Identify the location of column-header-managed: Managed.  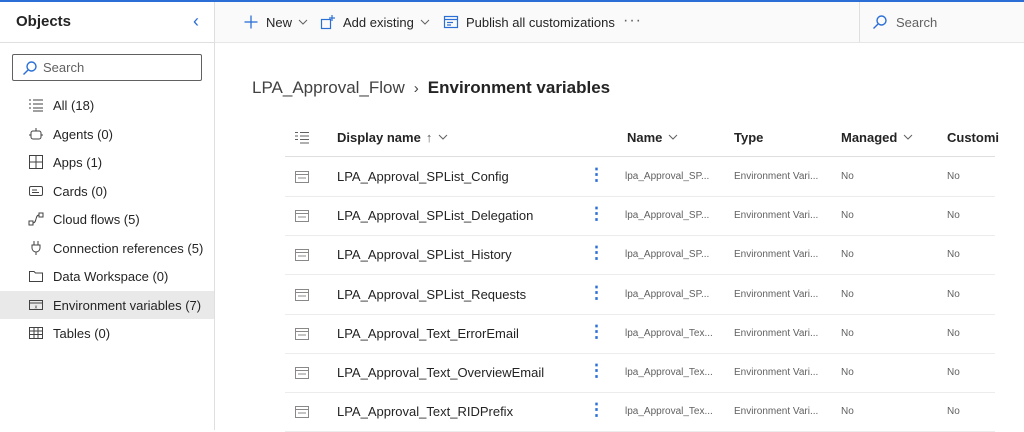
(877, 137).